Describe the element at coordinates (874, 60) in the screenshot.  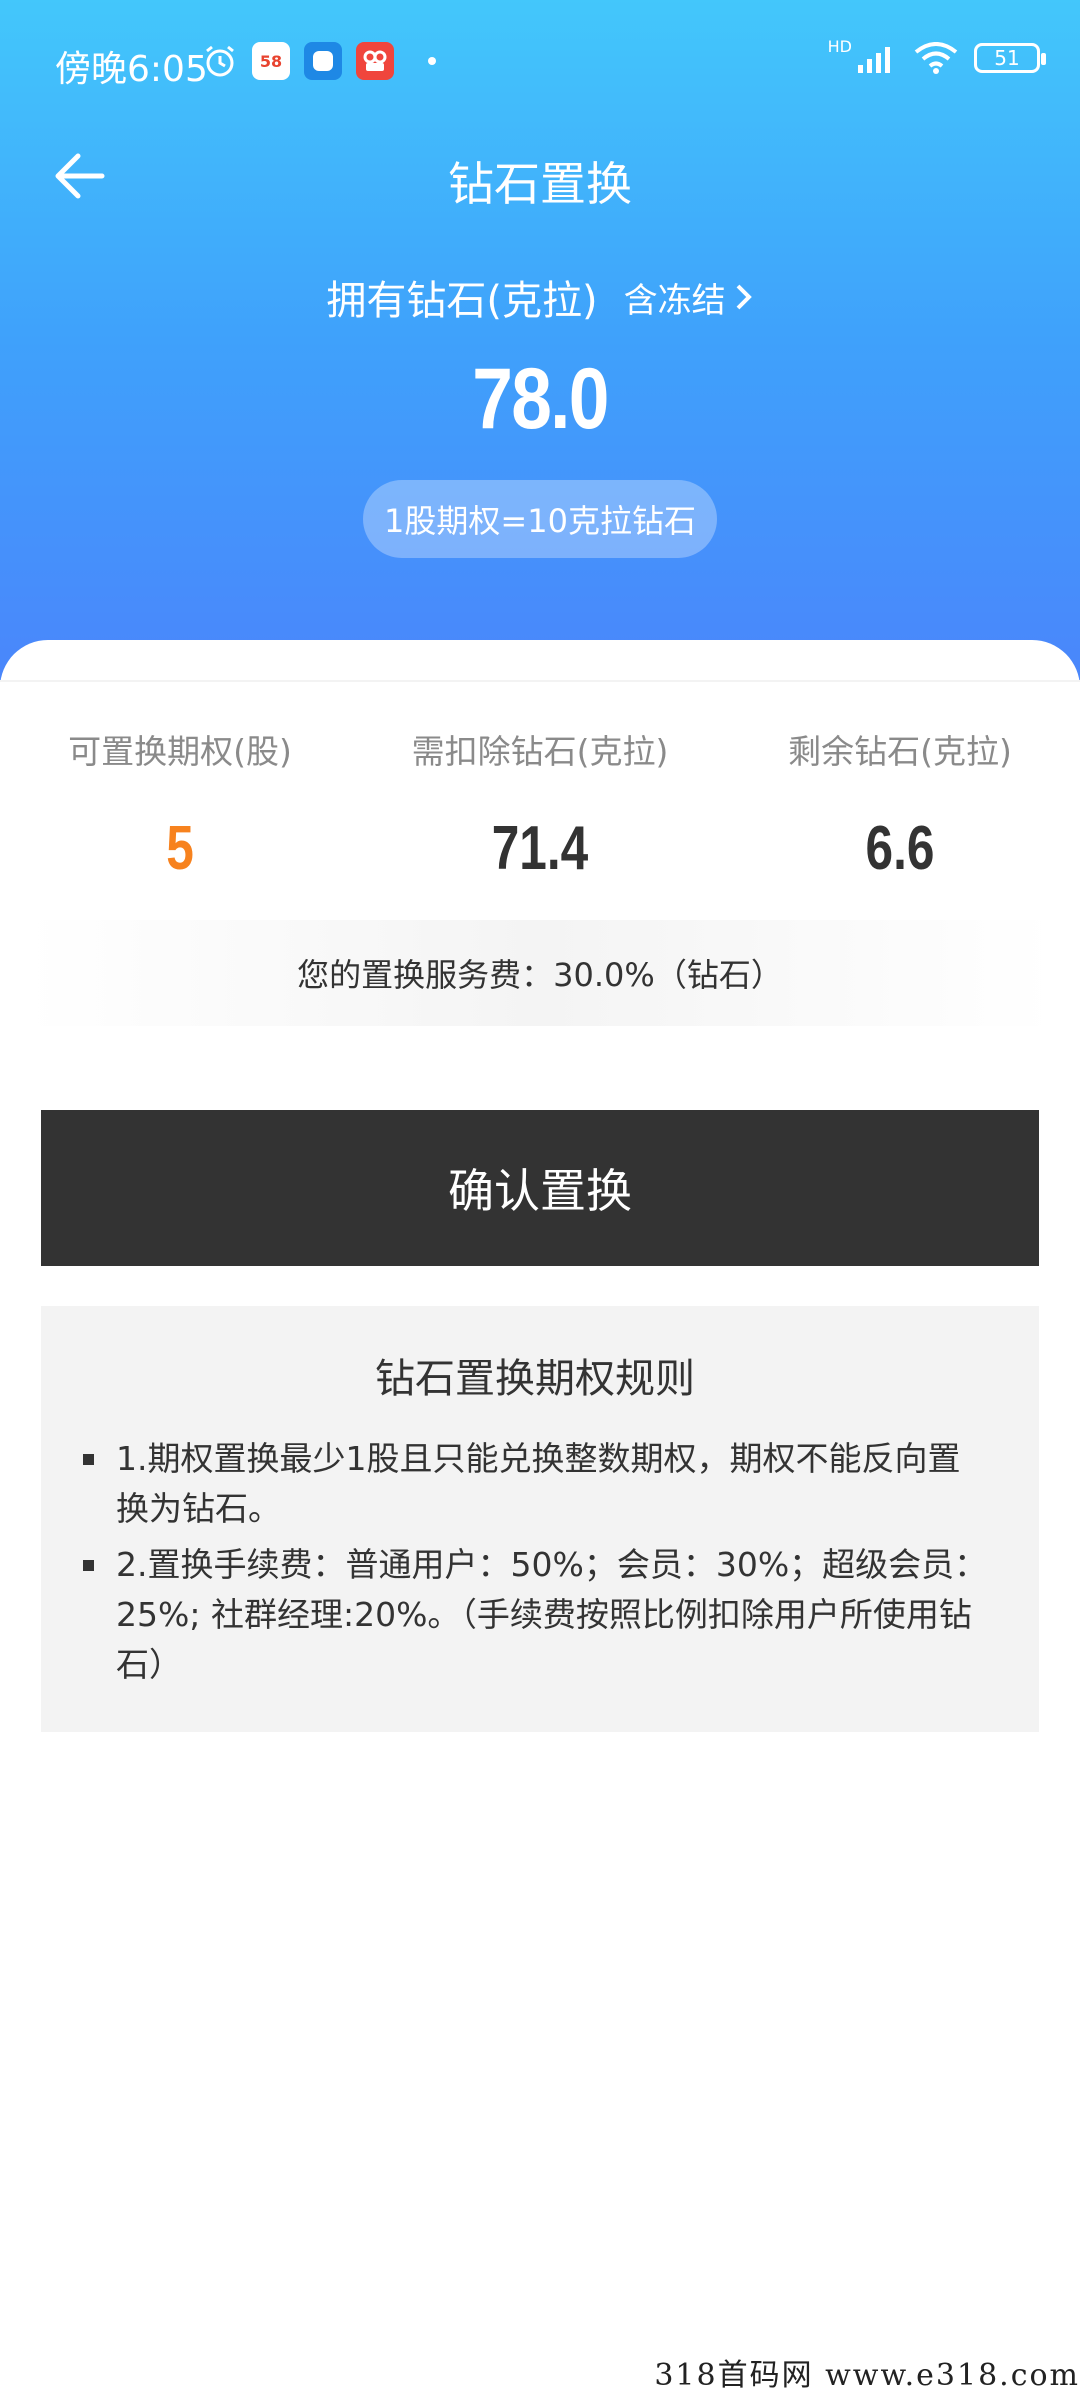
I see `signal-icon` at that location.